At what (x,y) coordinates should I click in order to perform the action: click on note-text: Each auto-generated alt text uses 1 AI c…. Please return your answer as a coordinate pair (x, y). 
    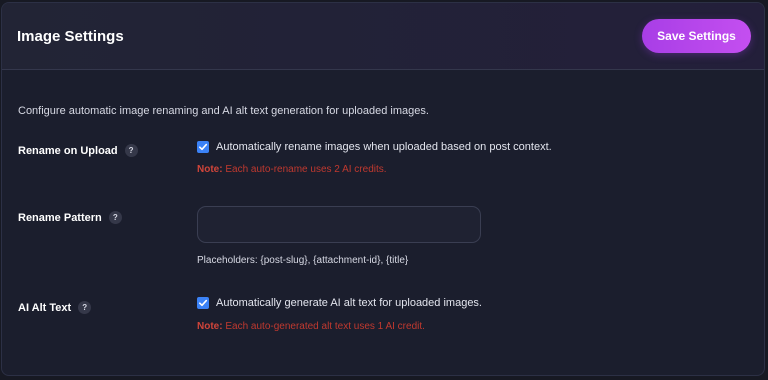
    Looking at the image, I should click on (325, 326).